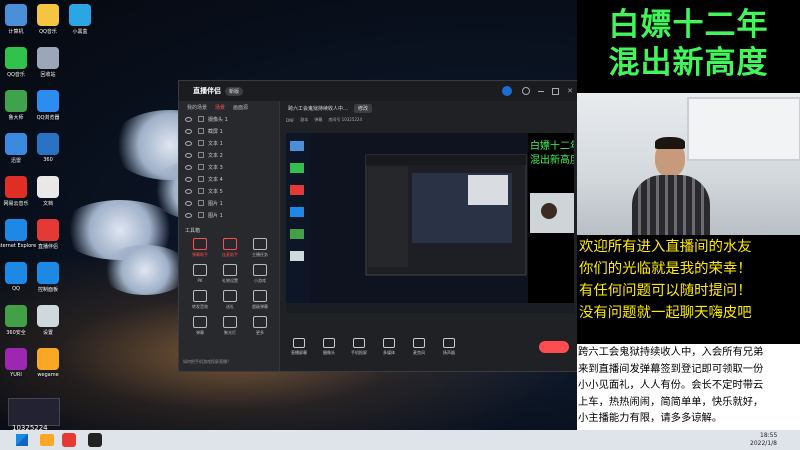 The width and height of the screenshot is (800, 450). I want to click on desktop-icon: wegame, so click(48, 363).